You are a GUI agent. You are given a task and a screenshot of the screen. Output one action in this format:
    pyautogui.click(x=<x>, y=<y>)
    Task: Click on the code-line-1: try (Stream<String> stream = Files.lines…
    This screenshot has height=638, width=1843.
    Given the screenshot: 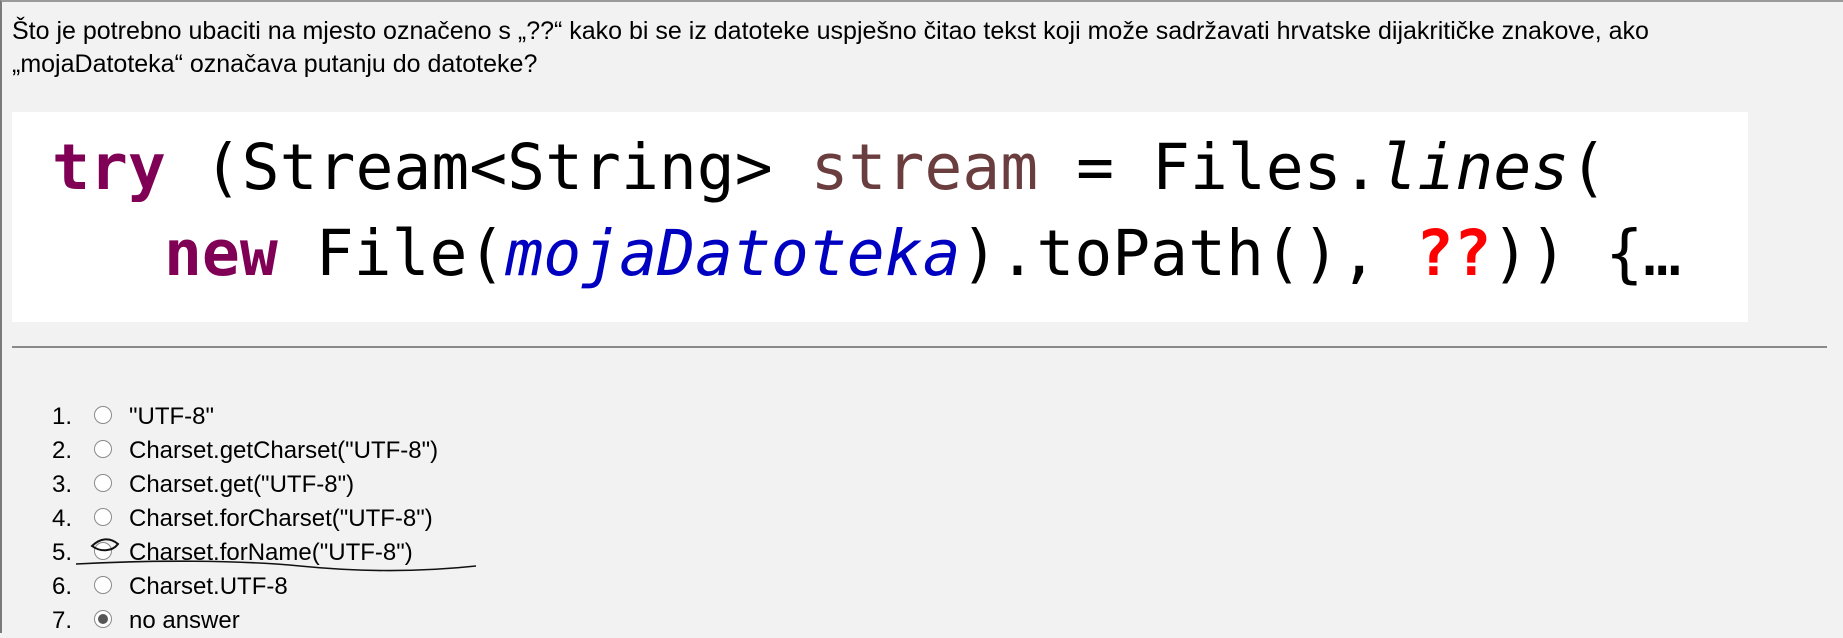 What is the action you would take?
    pyautogui.click(x=829, y=168)
    